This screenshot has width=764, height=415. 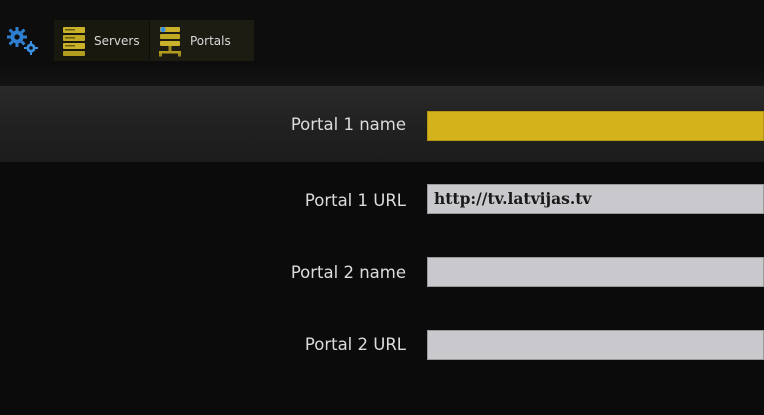 I want to click on tab-servers: Servers, so click(x=101, y=40).